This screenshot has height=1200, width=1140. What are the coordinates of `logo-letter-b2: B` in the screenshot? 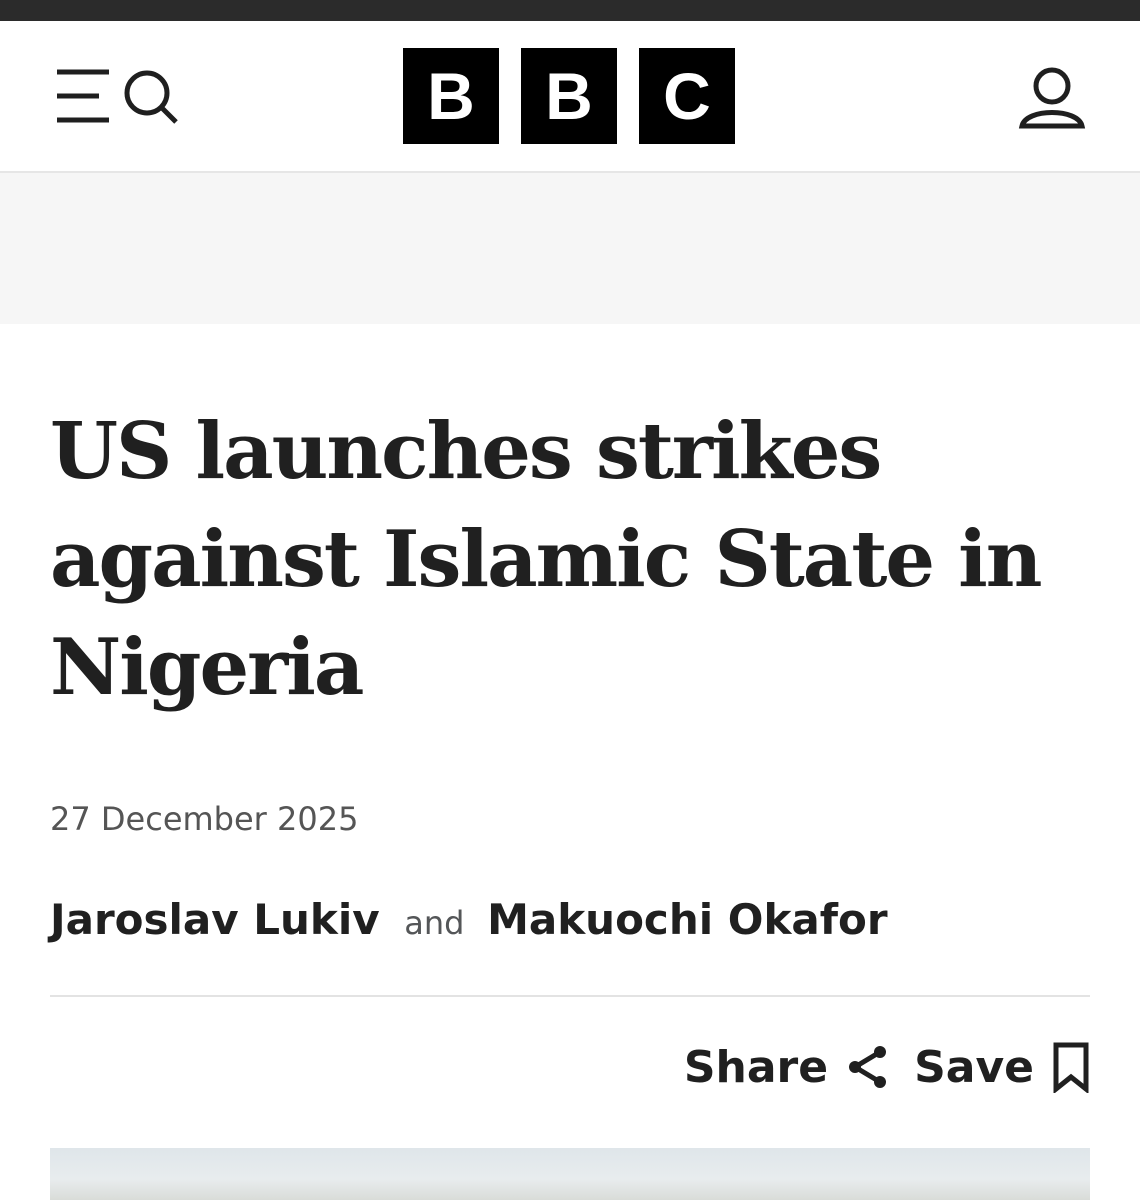 It's located at (569, 96).